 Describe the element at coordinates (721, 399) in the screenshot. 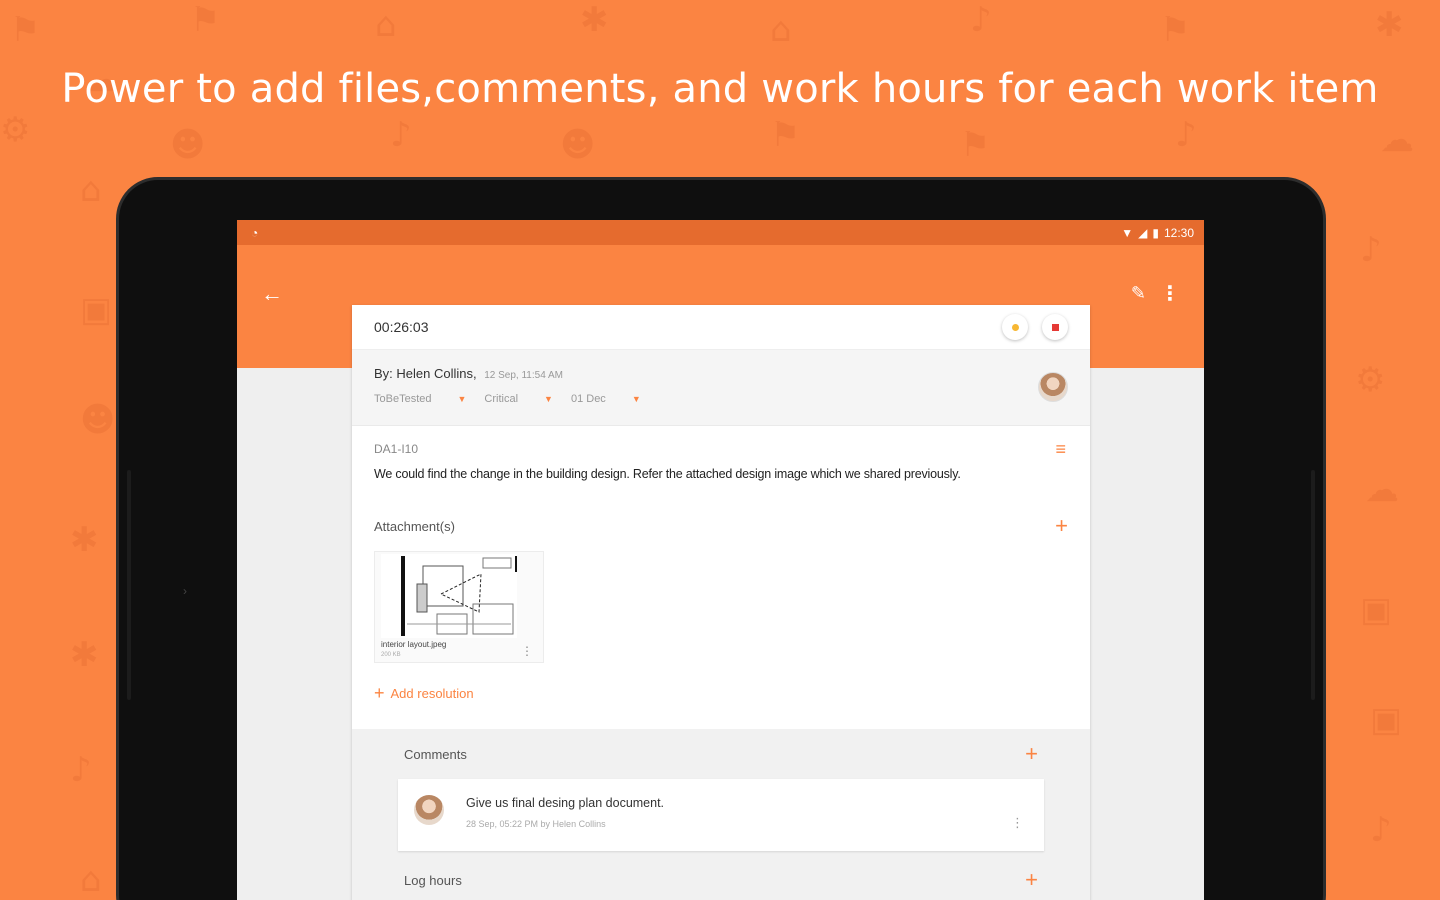

I see `task-dropdowns: ToBeTested ▼ Critical ▼ 01 Dec ▼` at that location.